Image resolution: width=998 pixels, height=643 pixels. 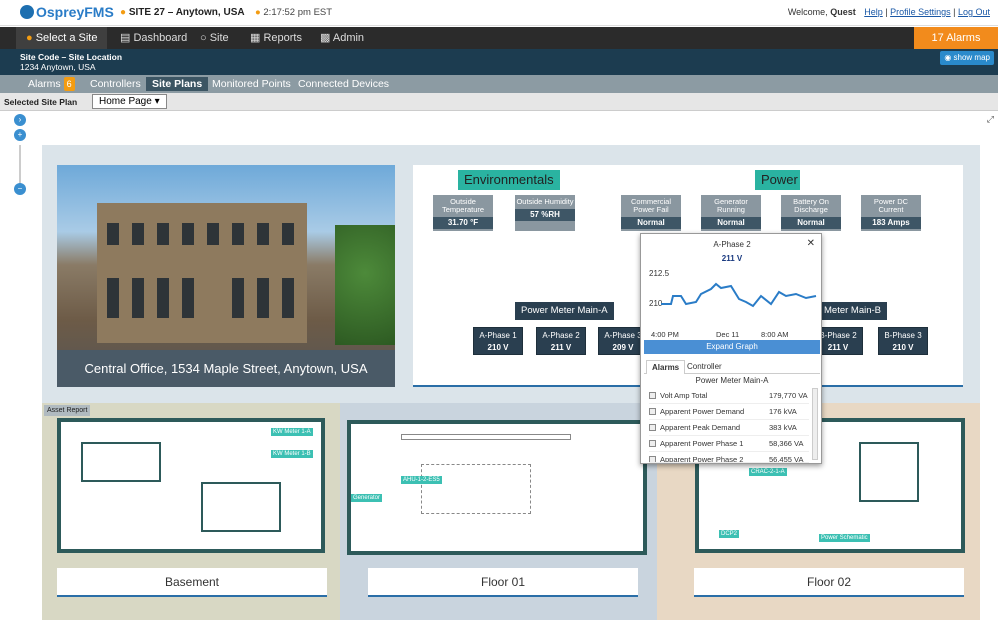 I want to click on dashboard-icon: ▤, so click(x=125, y=38).